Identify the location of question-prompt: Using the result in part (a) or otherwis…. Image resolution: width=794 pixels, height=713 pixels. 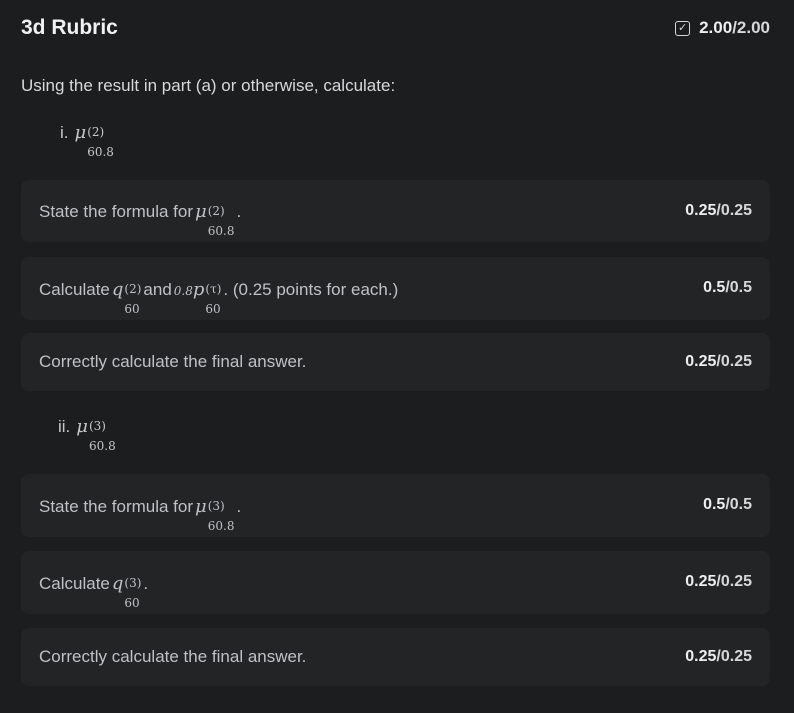
(208, 85).